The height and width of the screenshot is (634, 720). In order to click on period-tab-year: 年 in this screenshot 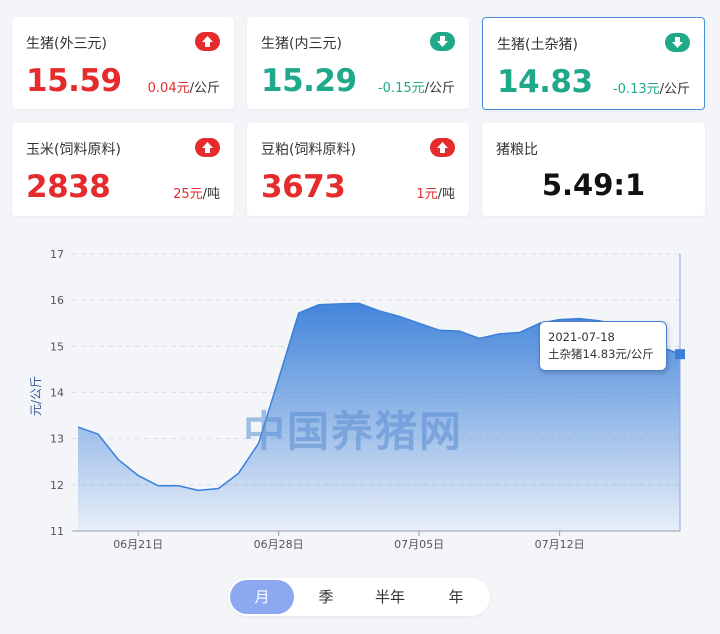, I will do `click(456, 597)`.